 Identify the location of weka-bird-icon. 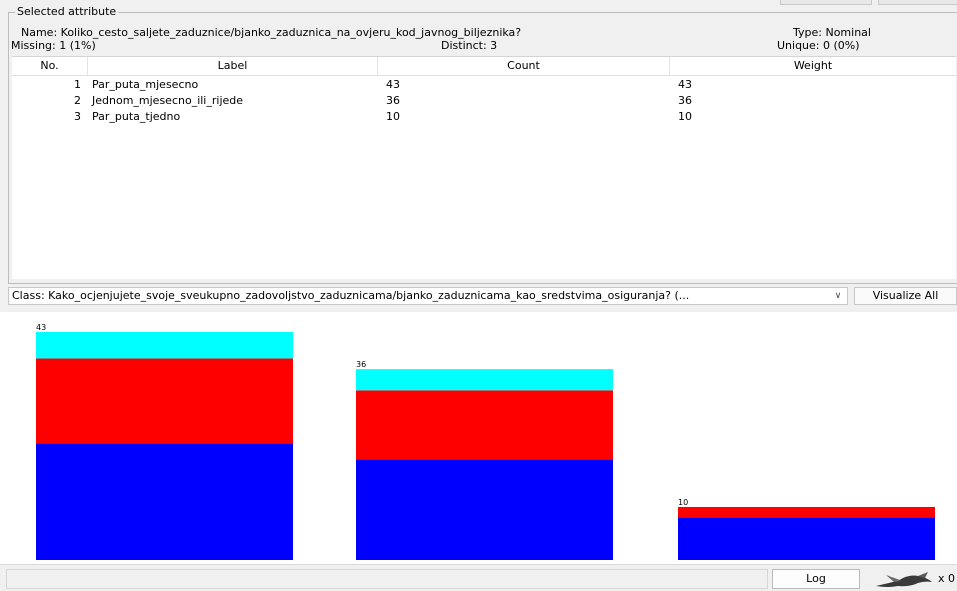
(905, 580).